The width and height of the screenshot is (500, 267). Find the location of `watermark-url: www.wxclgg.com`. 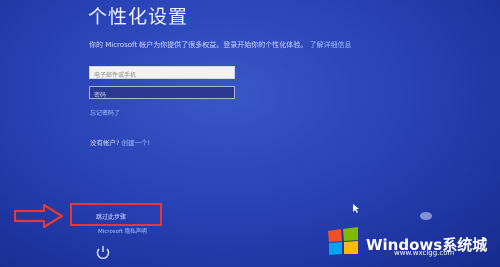

watermark-url: www.wxclgg.com is located at coordinates (424, 253).